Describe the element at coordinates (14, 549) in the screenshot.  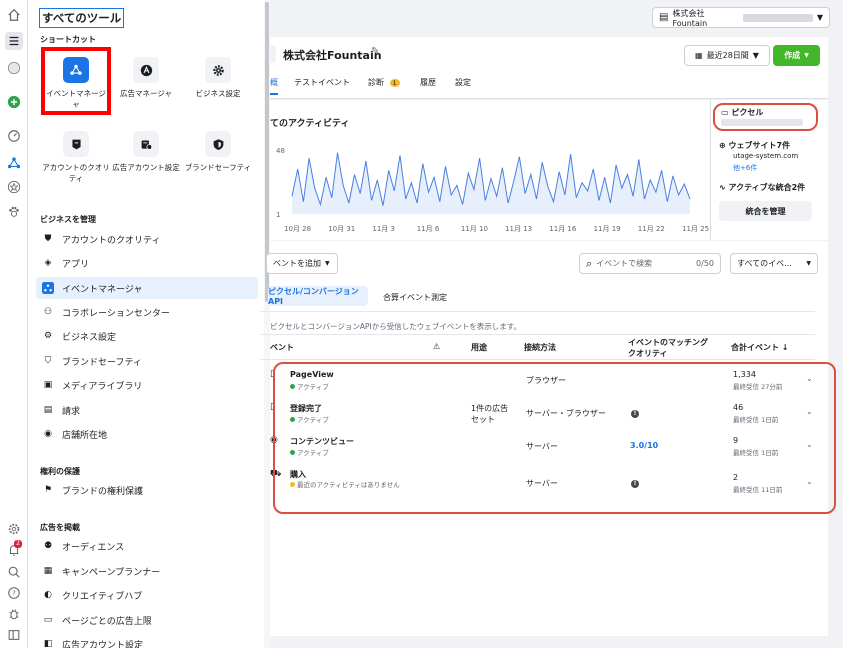
I see `notification-bell-icon: 2` at that location.